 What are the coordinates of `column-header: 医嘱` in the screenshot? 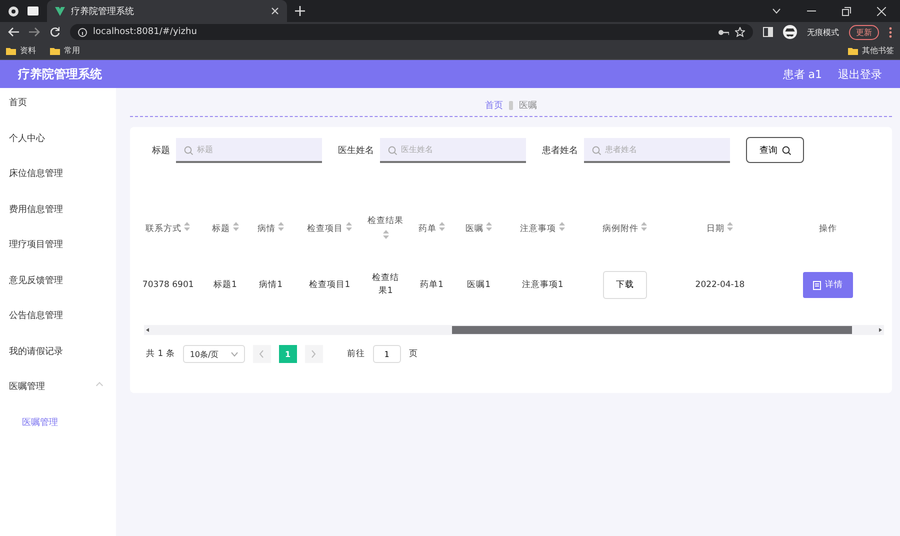 It's located at (479, 229).